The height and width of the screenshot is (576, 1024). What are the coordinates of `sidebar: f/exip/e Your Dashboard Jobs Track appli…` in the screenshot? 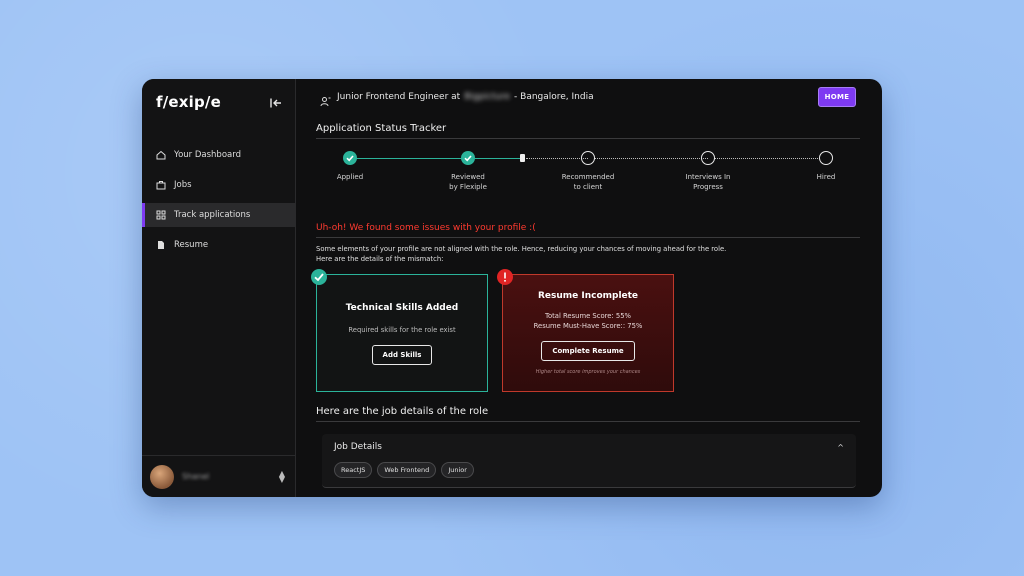 It's located at (219, 288).